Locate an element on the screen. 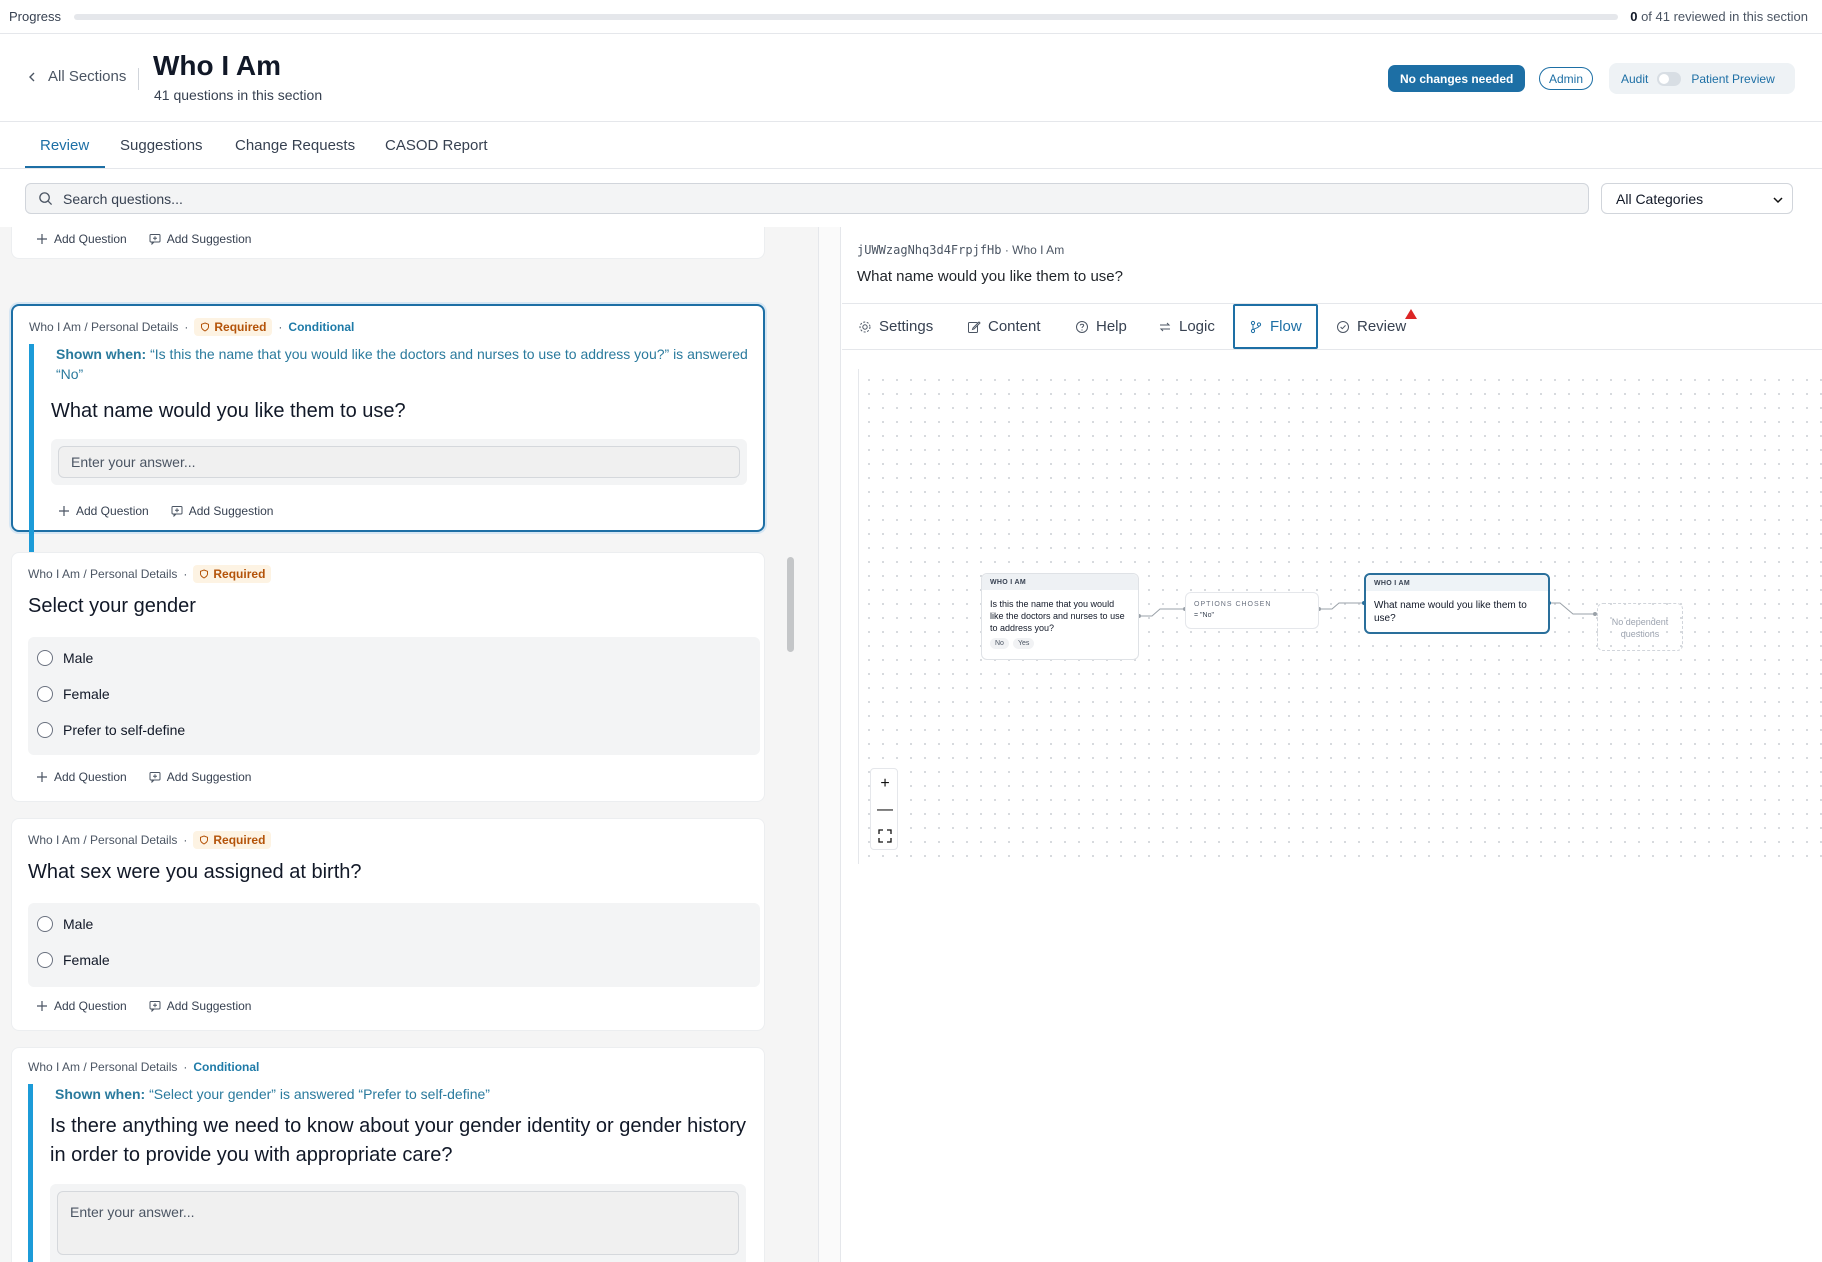 Image resolution: width=1822 pixels, height=1262 pixels. header-divider is located at coordinates (138, 79).